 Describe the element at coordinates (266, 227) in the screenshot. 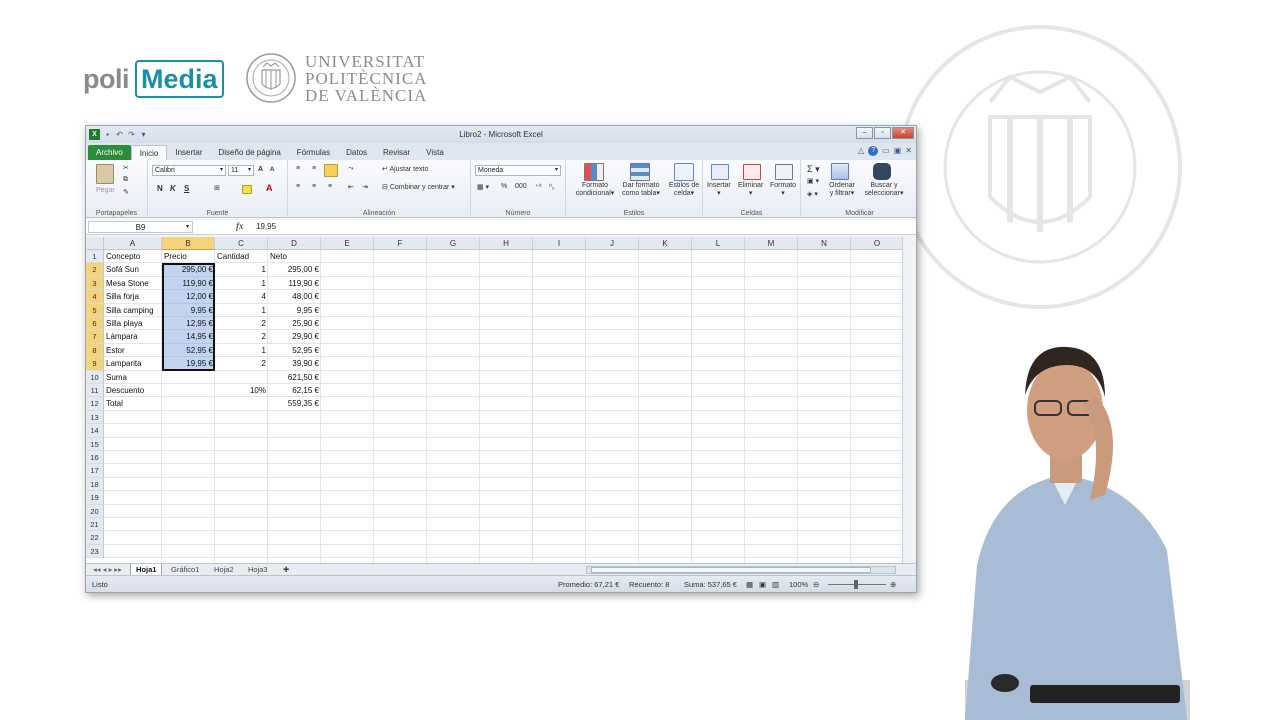

I see `formula-input: 19,95` at that location.